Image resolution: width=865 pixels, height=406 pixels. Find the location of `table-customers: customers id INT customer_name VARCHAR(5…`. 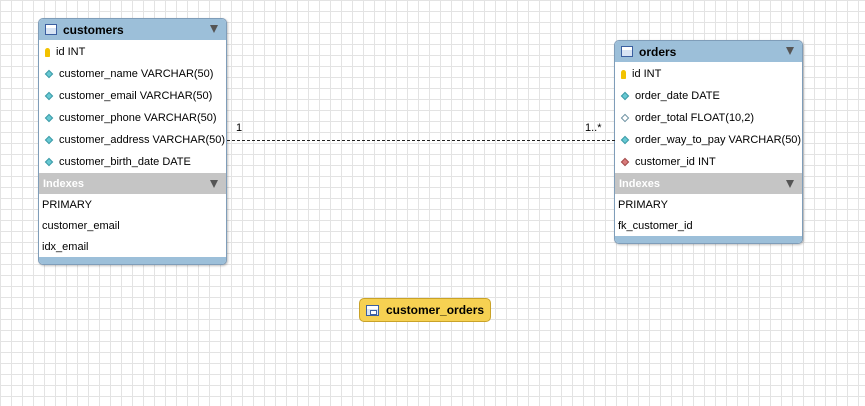

table-customers: customers id INT customer_name VARCHAR(5… is located at coordinates (132, 141).